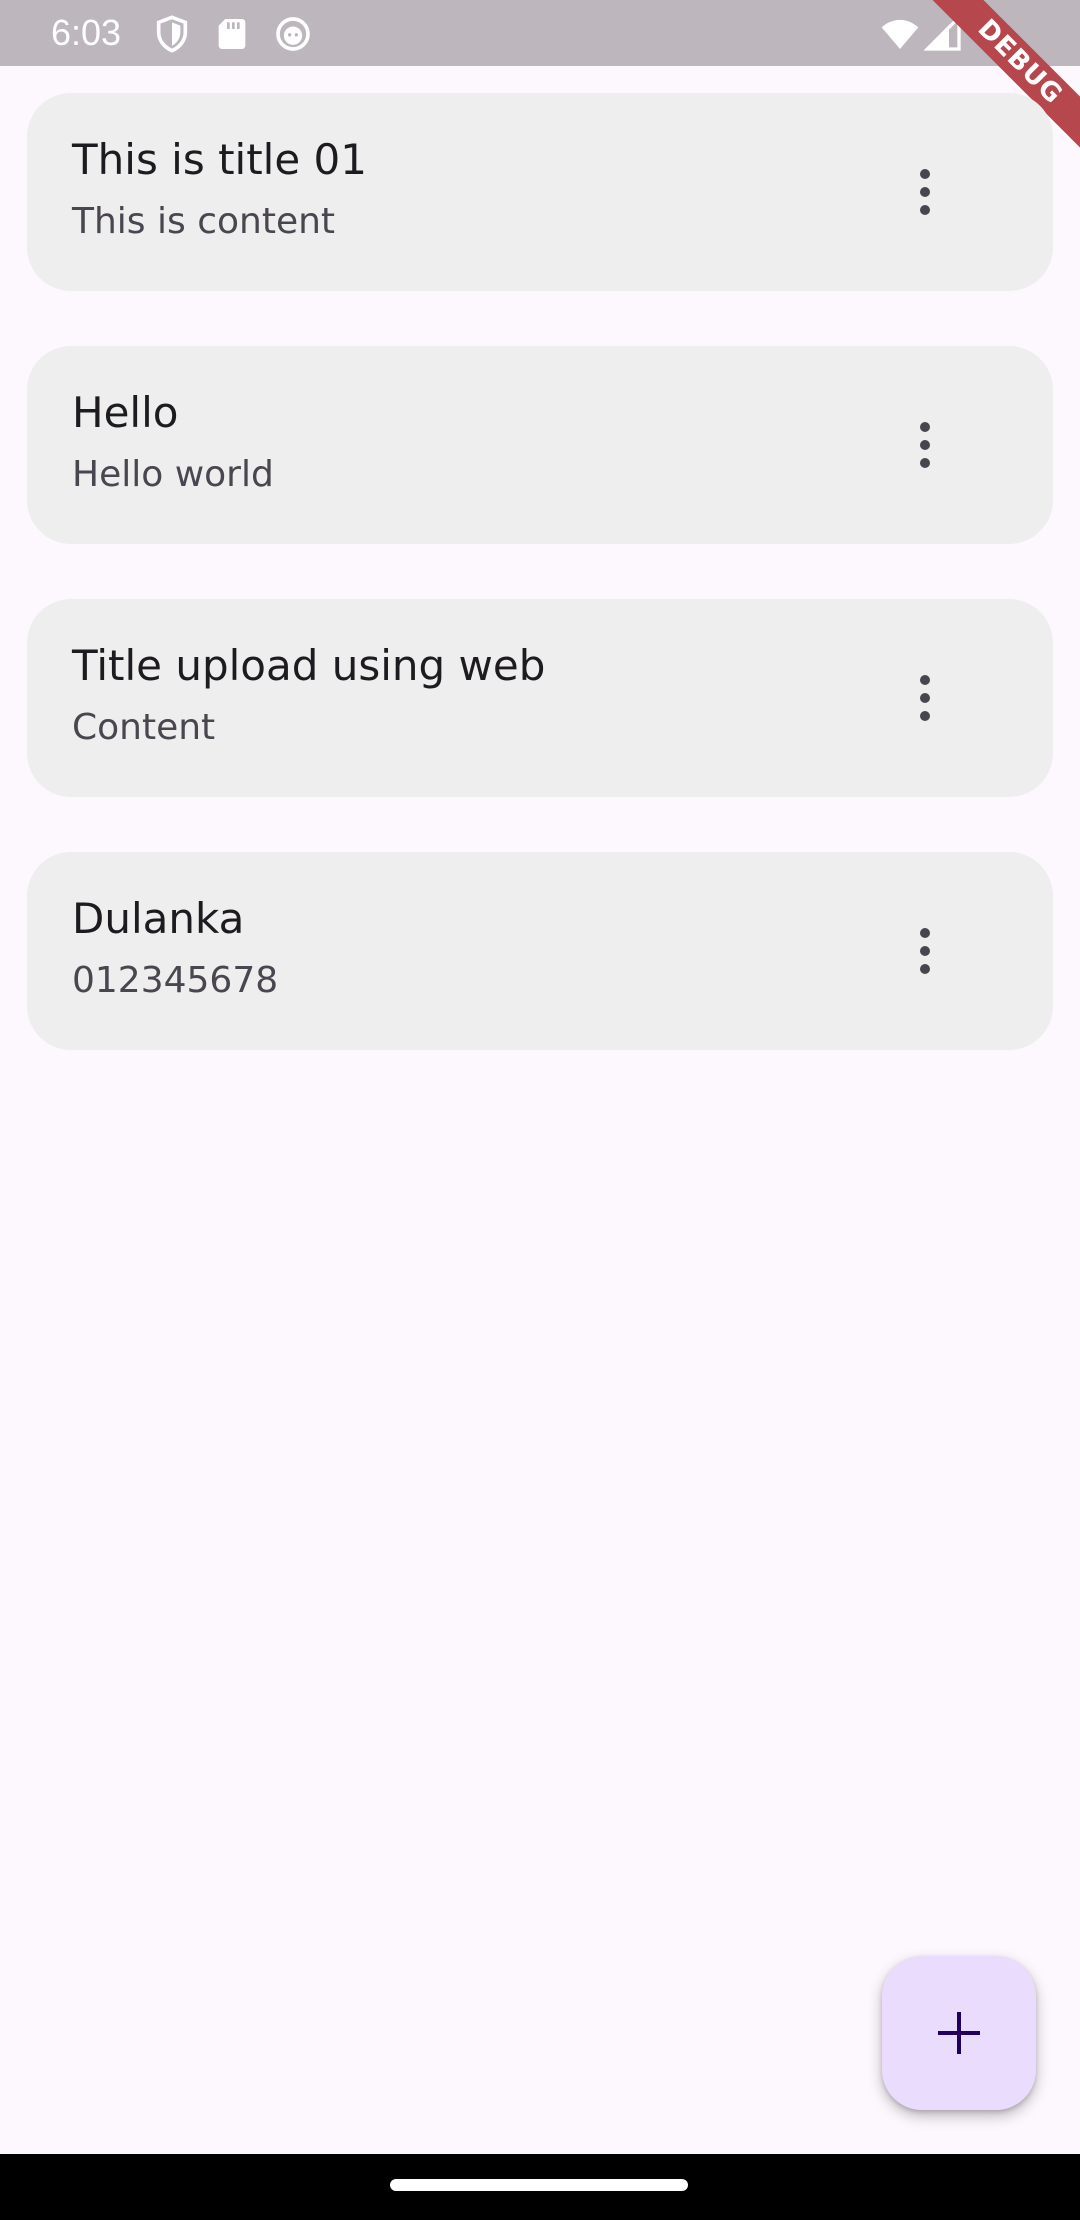  What do you see at coordinates (540, 698) in the screenshot?
I see `note-card: Title upload using web Content` at bounding box center [540, 698].